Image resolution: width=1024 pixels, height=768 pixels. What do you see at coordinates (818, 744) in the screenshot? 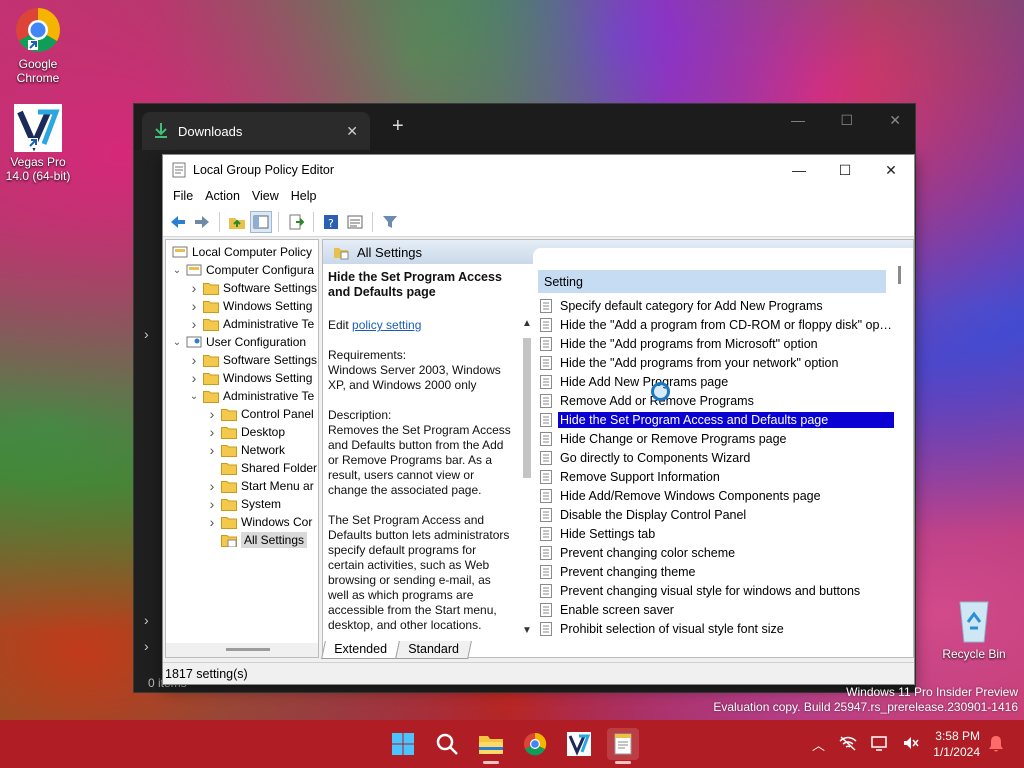
I see `chevron-up-icon: ︿` at bounding box center [818, 744].